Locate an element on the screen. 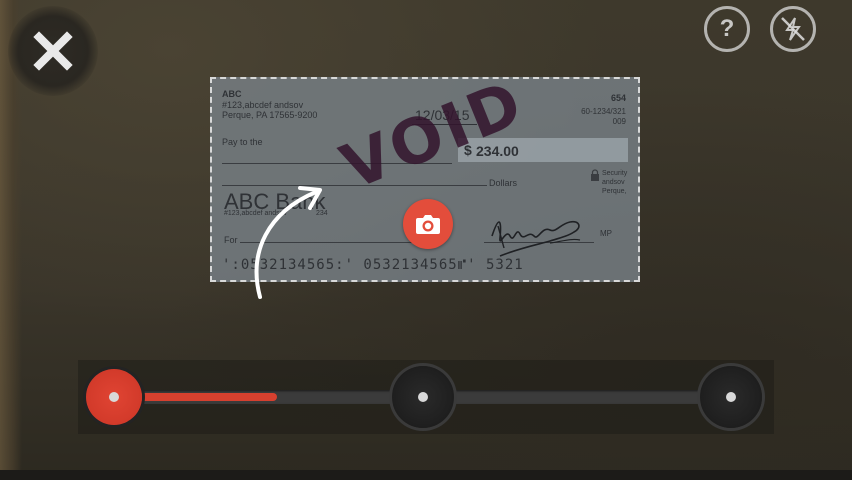 This screenshot has width=852, height=480. payer-address-line2: Perque, PA 17565-9200 is located at coordinates (270, 115).